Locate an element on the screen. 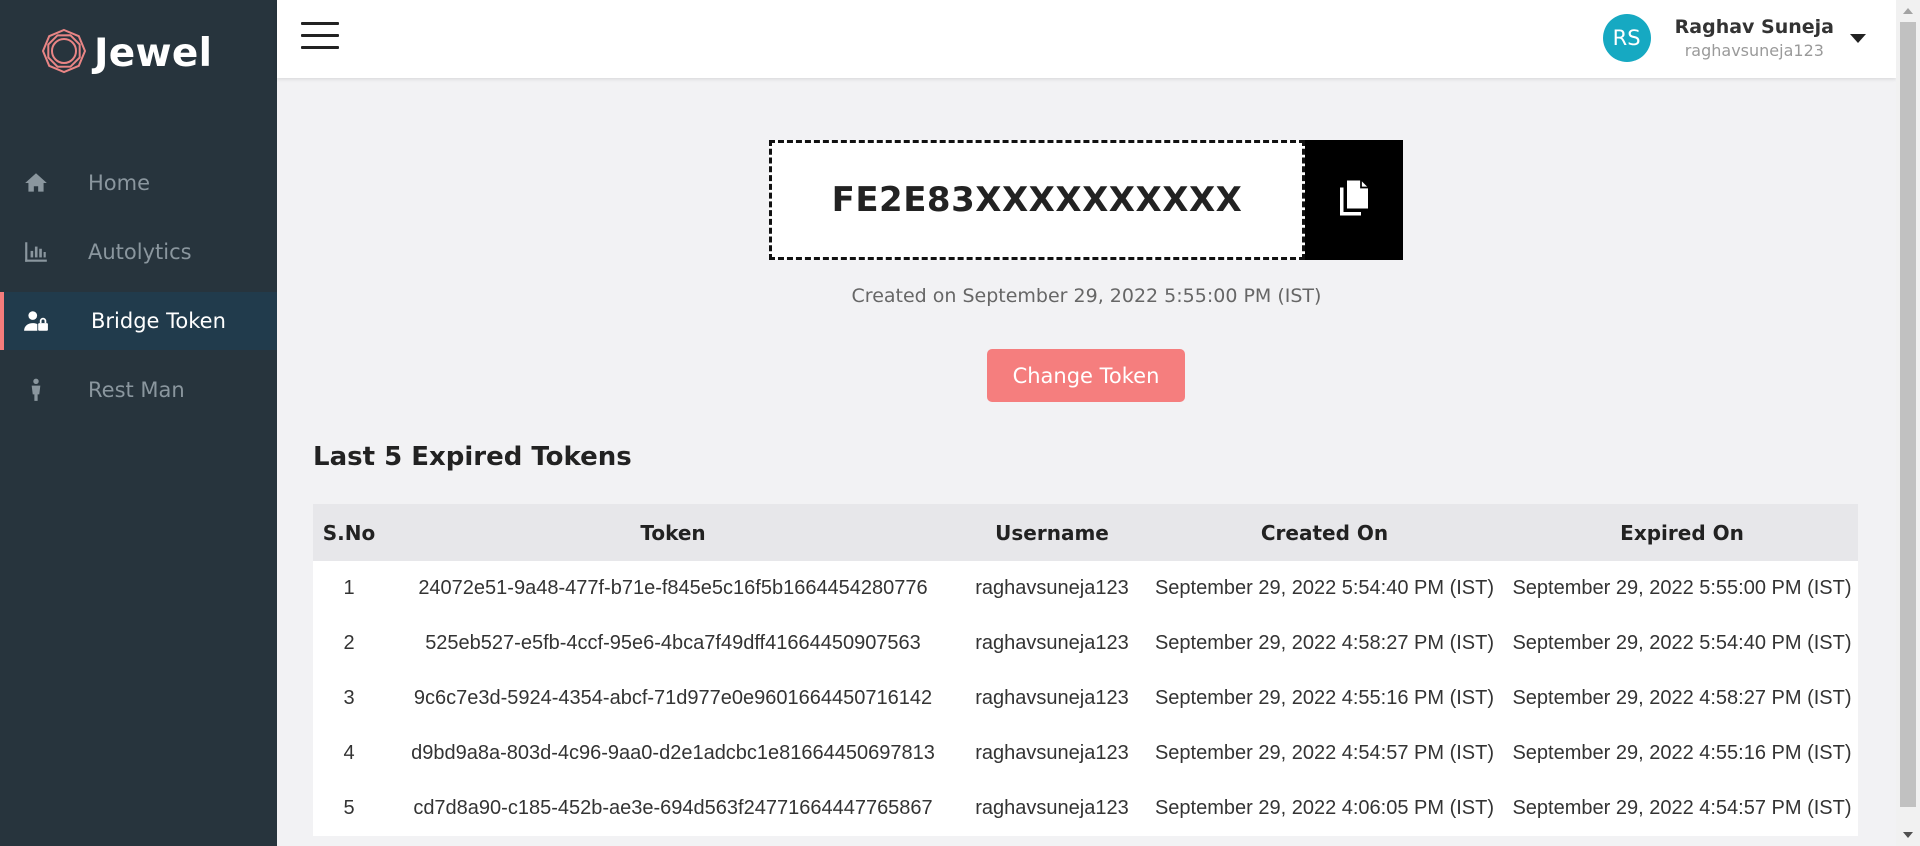 The width and height of the screenshot is (1920, 846). cell-expired-on: September 29, 2022 4:58:27 PM (IST) is located at coordinates (1682, 698).